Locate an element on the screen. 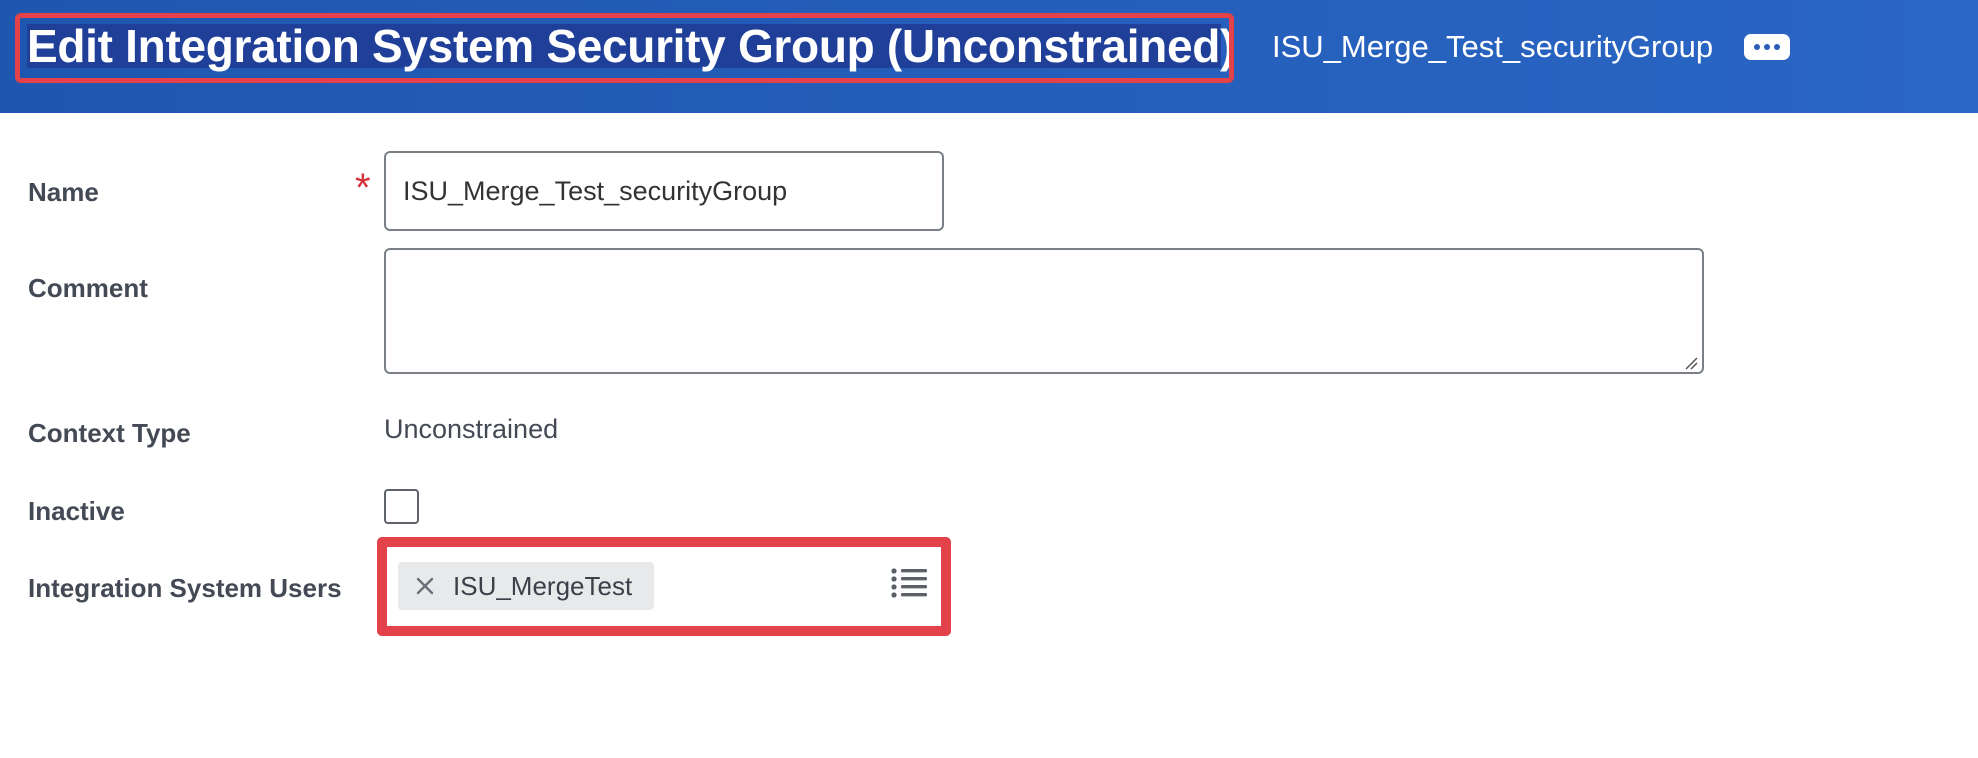 This screenshot has height=758, width=1978. close-icon is located at coordinates (425, 586).